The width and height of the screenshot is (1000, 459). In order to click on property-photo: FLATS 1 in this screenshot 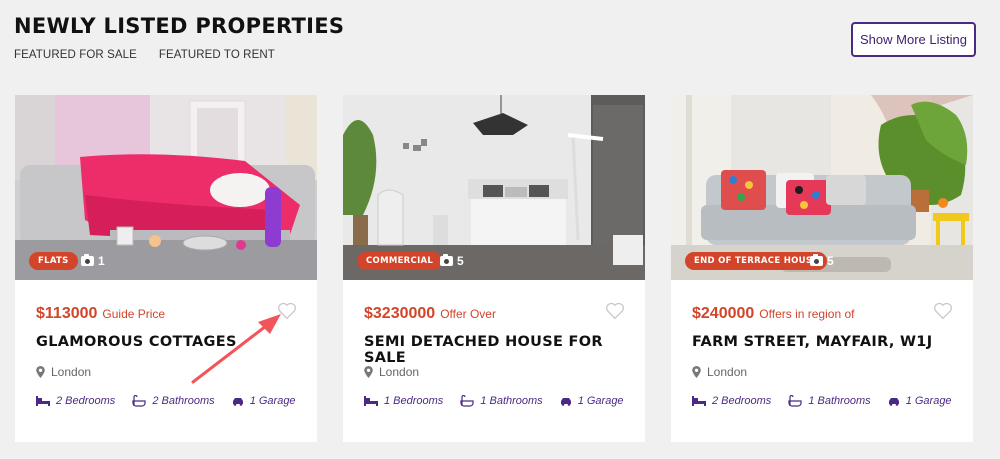, I will do `click(166, 187)`.